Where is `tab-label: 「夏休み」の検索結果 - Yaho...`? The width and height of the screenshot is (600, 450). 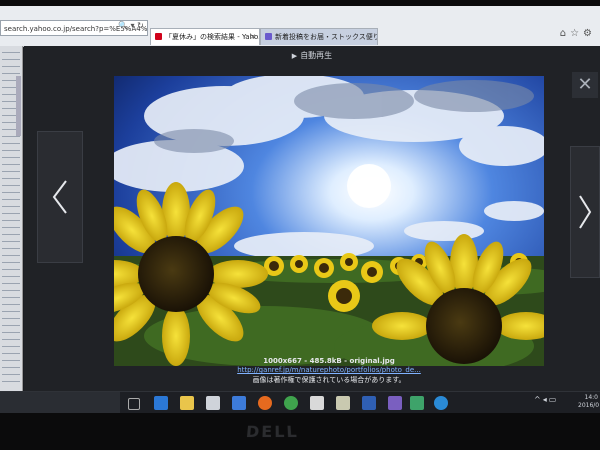
tab-label: 「夏休み」の検索結果 - Yaho... is located at coordinates (212, 37).